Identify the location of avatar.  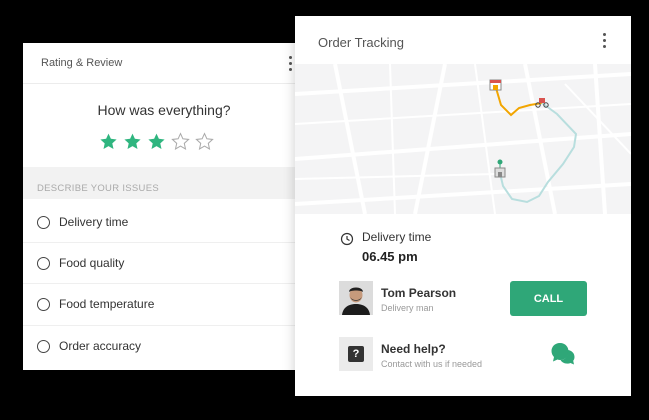
(356, 298).